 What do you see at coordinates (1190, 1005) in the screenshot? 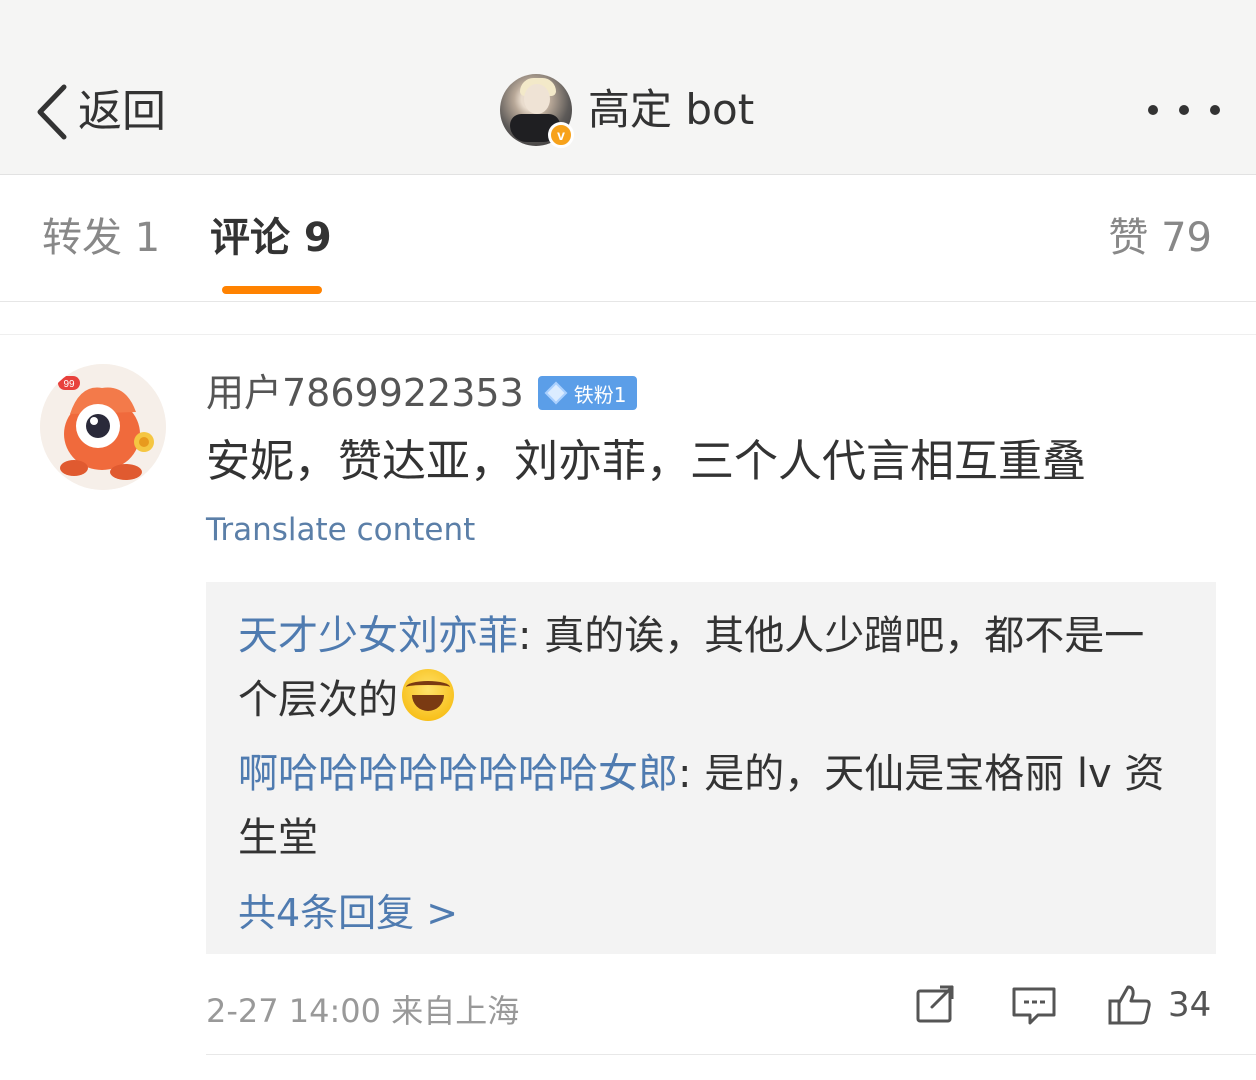
I see `like-count: 34` at bounding box center [1190, 1005].